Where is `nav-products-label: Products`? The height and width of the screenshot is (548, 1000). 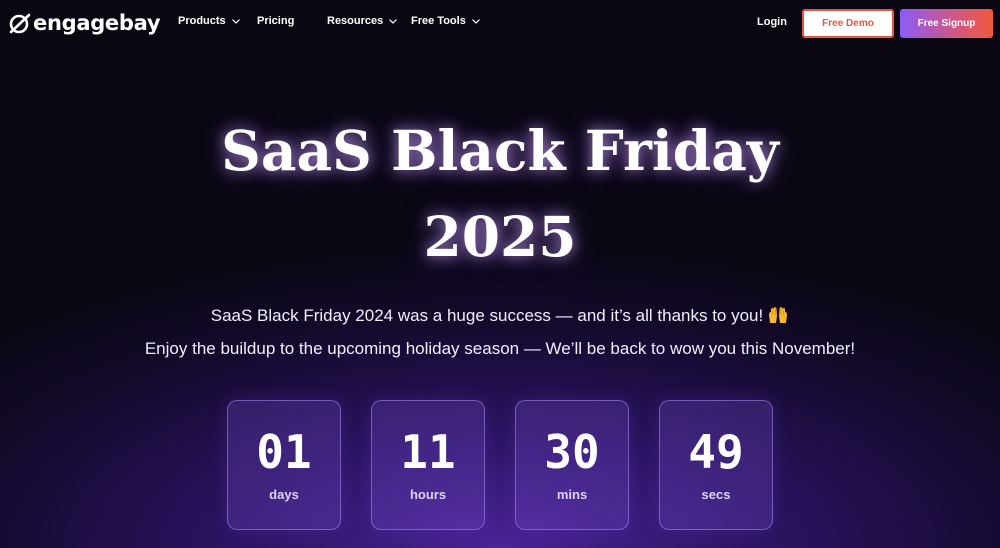 nav-products-label: Products is located at coordinates (202, 21).